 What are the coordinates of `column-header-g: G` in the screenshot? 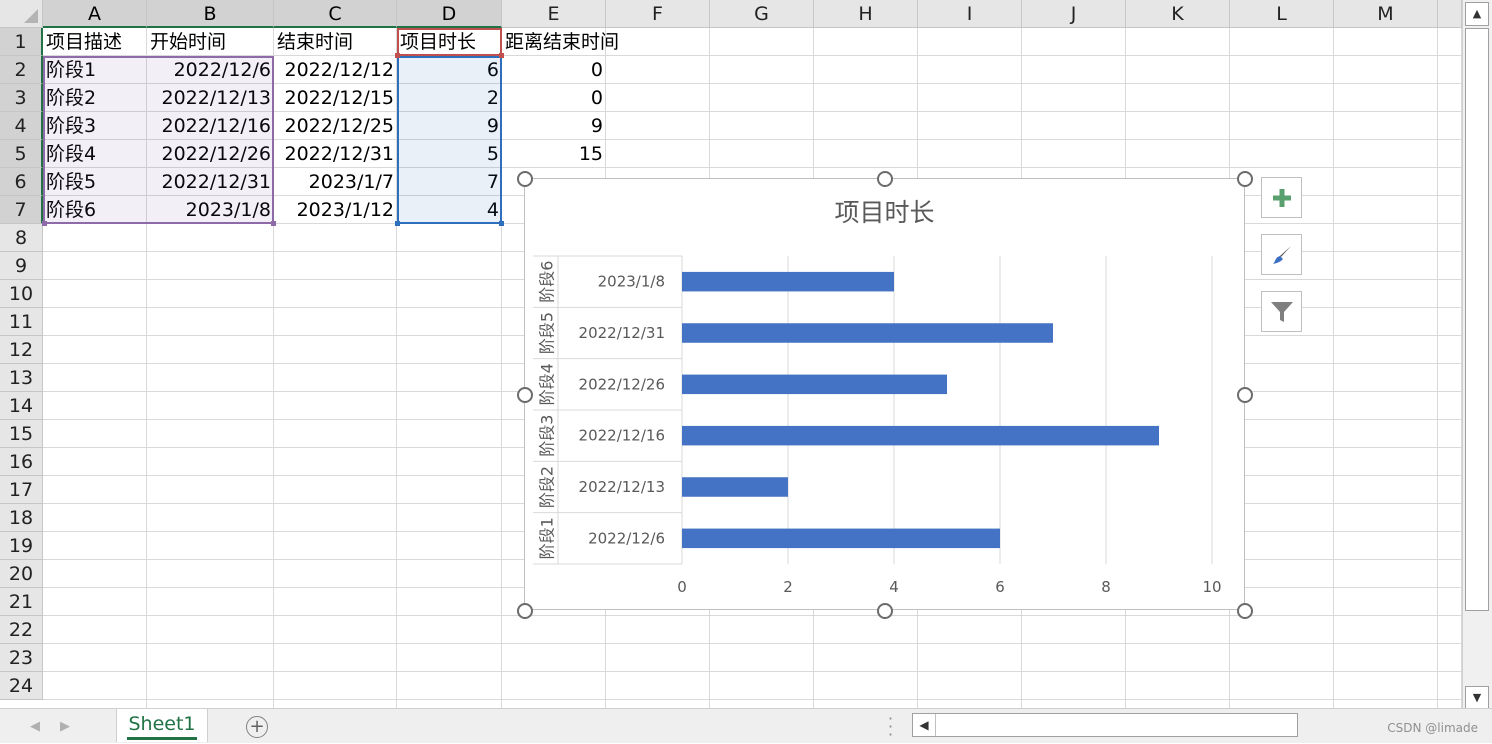 It's located at (762, 14).